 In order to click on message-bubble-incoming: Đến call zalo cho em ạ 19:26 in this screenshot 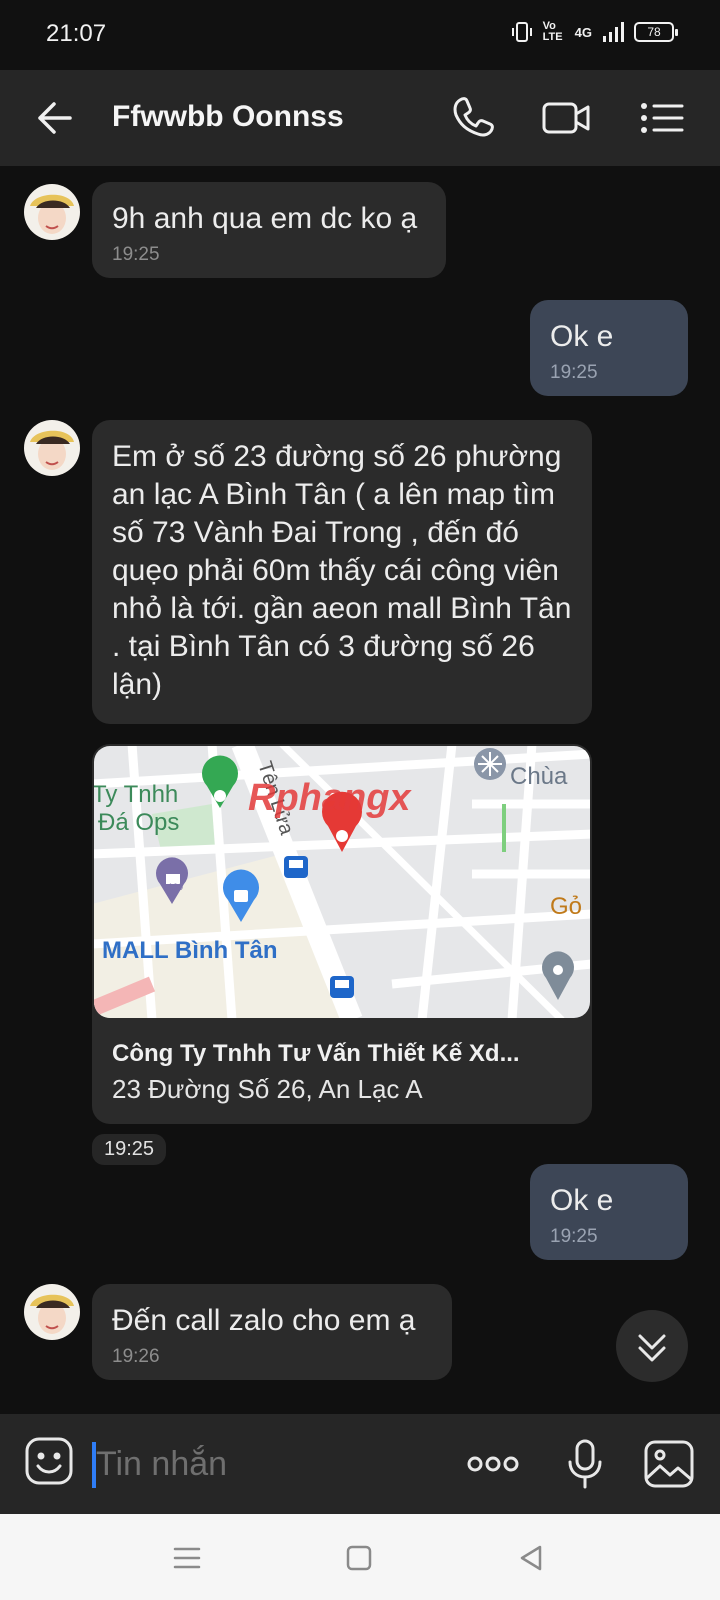, I will do `click(272, 1332)`.